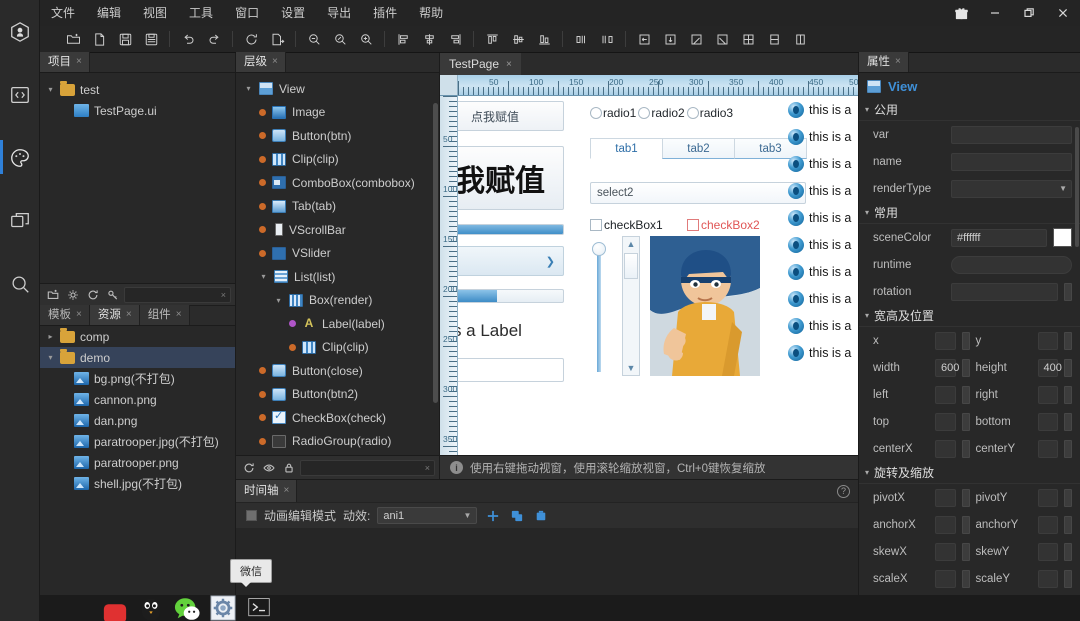 The width and height of the screenshot is (1080, 621). Describe the element at coordinates (337, 230) in the screenshot. I see `hierarchy-node: VScrollBar` at that location.